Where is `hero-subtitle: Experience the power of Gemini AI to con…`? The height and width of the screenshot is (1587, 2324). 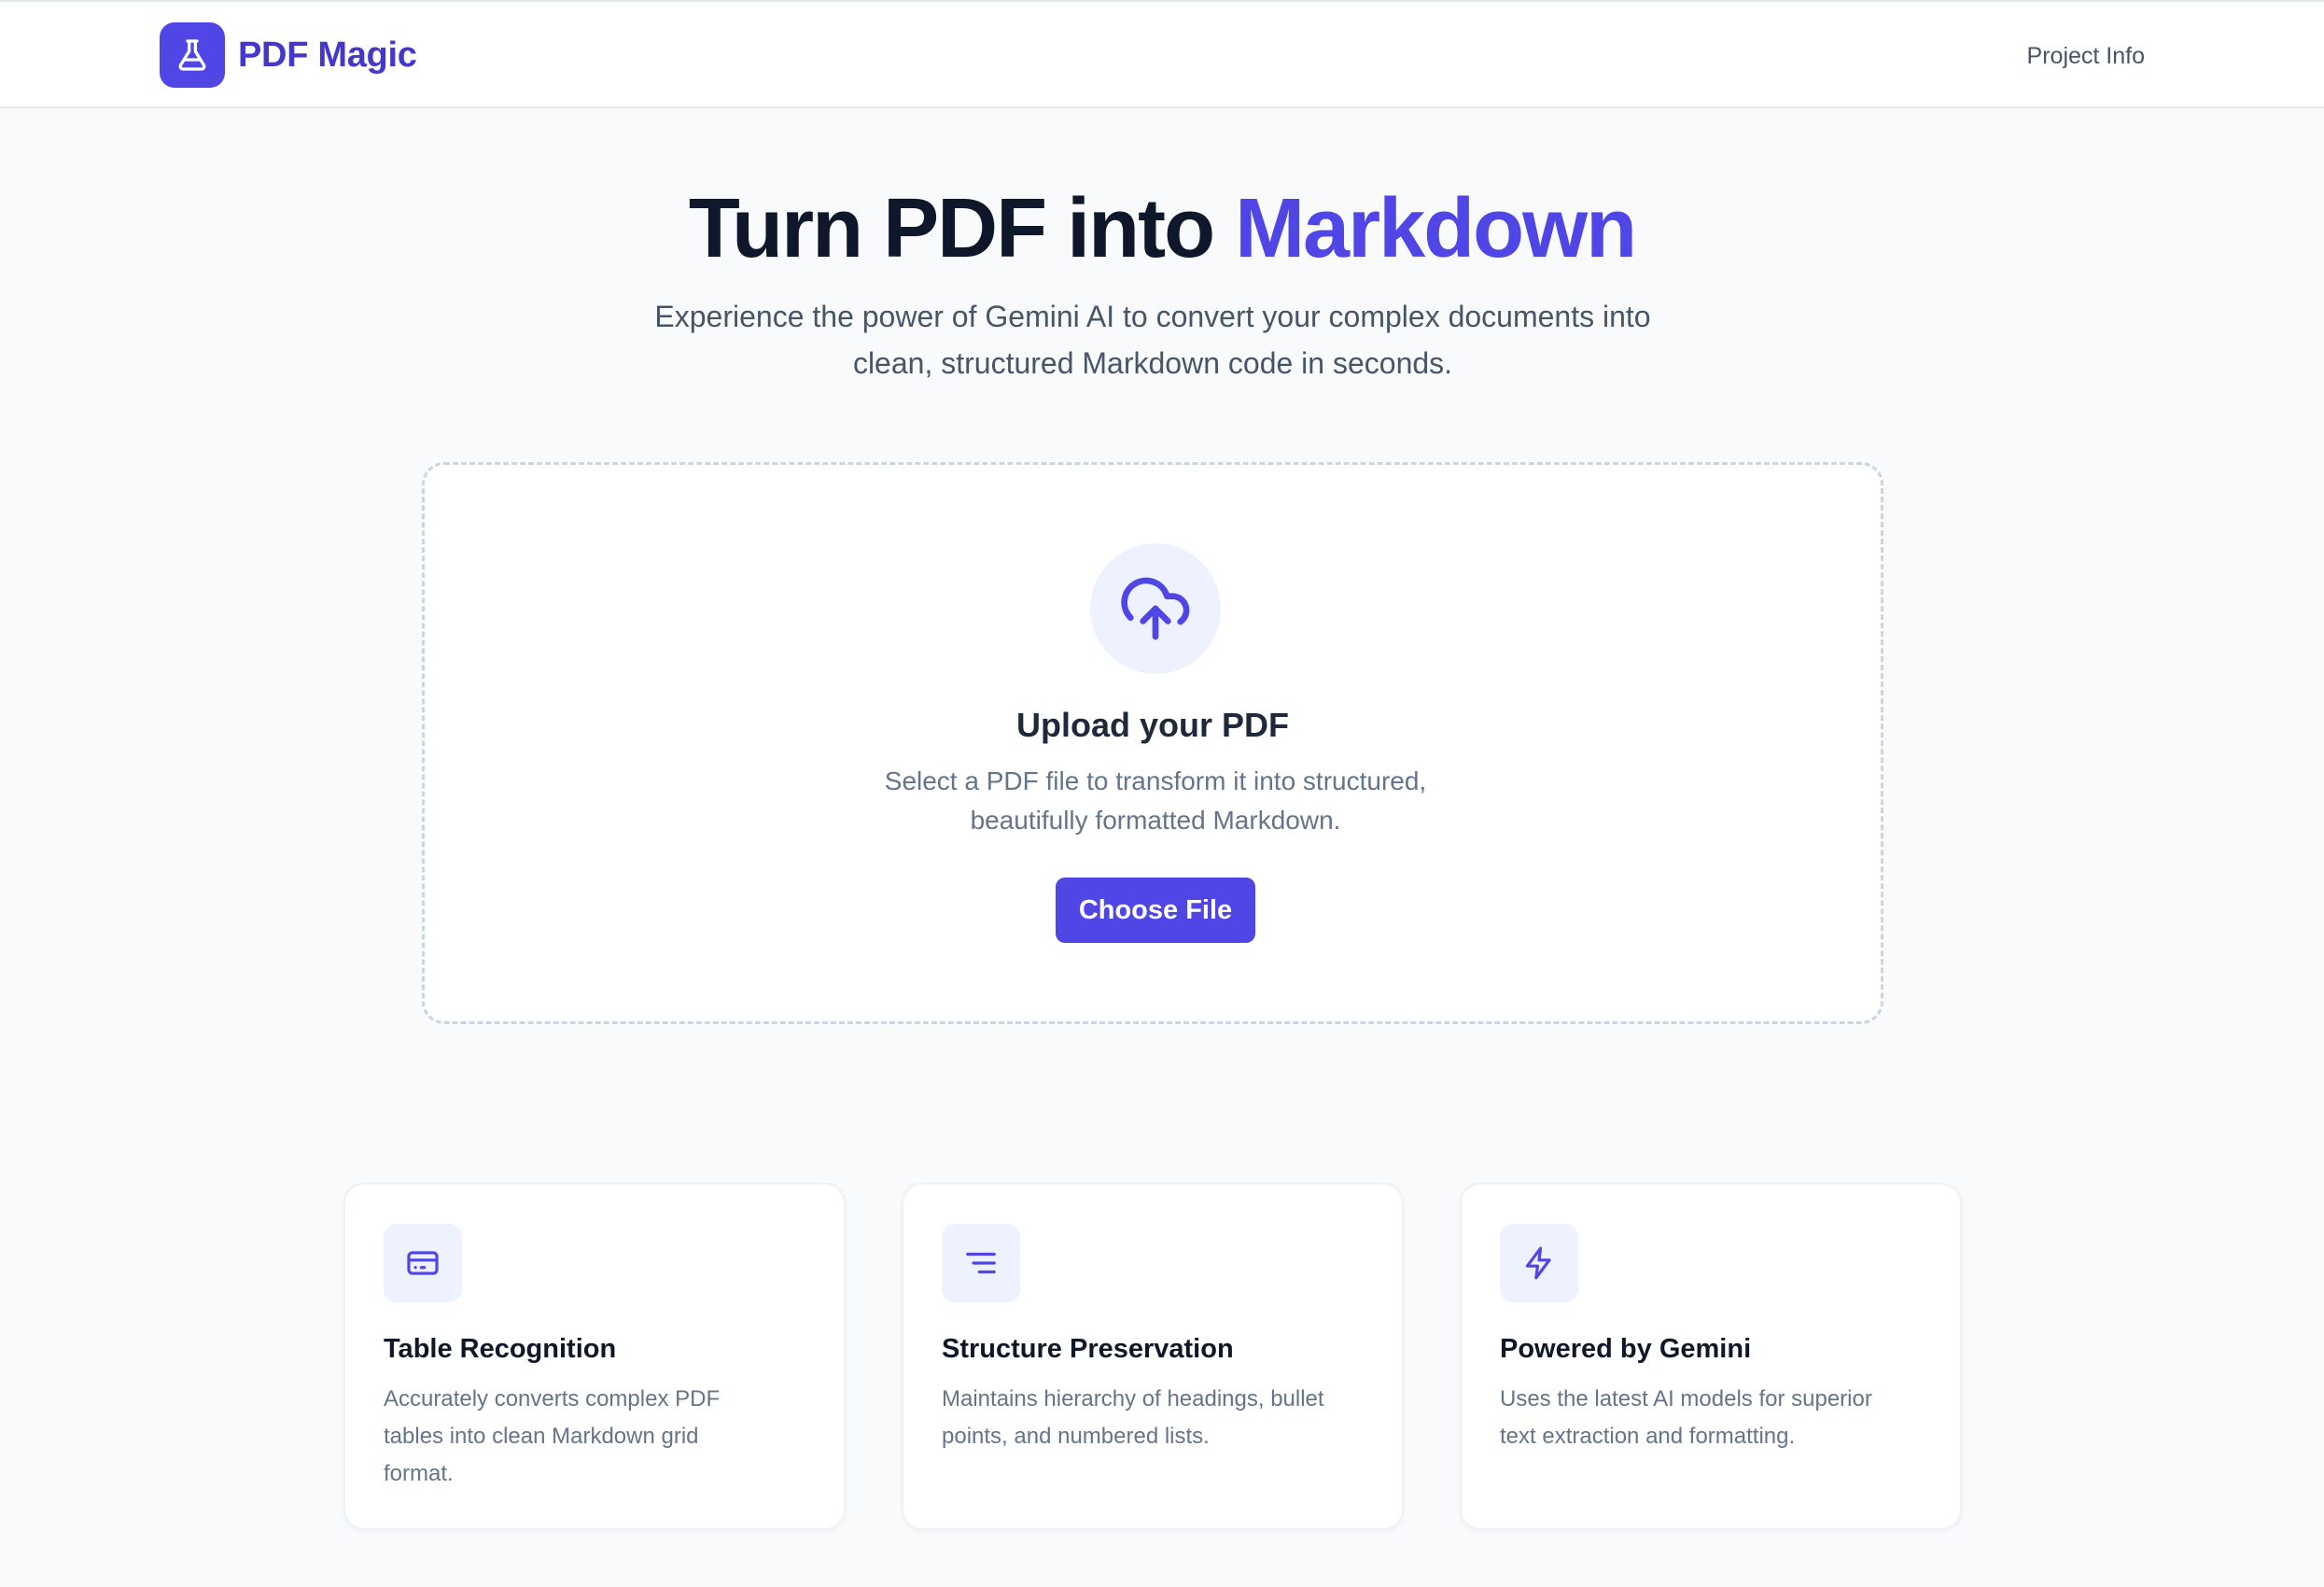 hero-subtitle: Experience the power of Gemini AI to con… is located at coordinates (1153, 339).